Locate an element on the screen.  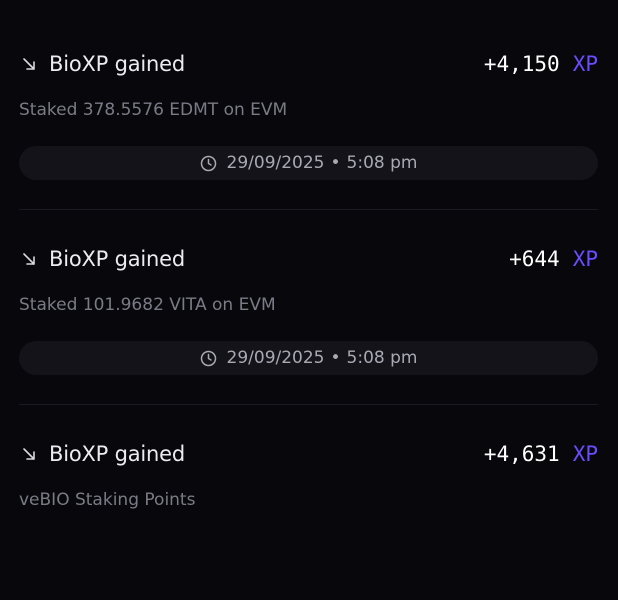
xp-amount: +4,631 XP is located at coordinates (541, 454).